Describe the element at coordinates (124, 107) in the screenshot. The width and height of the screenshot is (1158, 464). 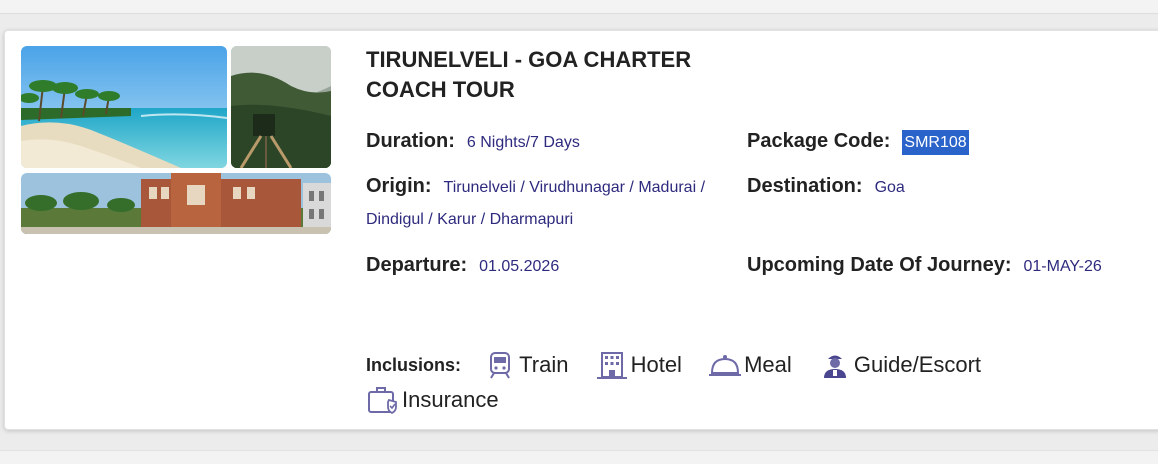
I see `beach-photo` at that location.